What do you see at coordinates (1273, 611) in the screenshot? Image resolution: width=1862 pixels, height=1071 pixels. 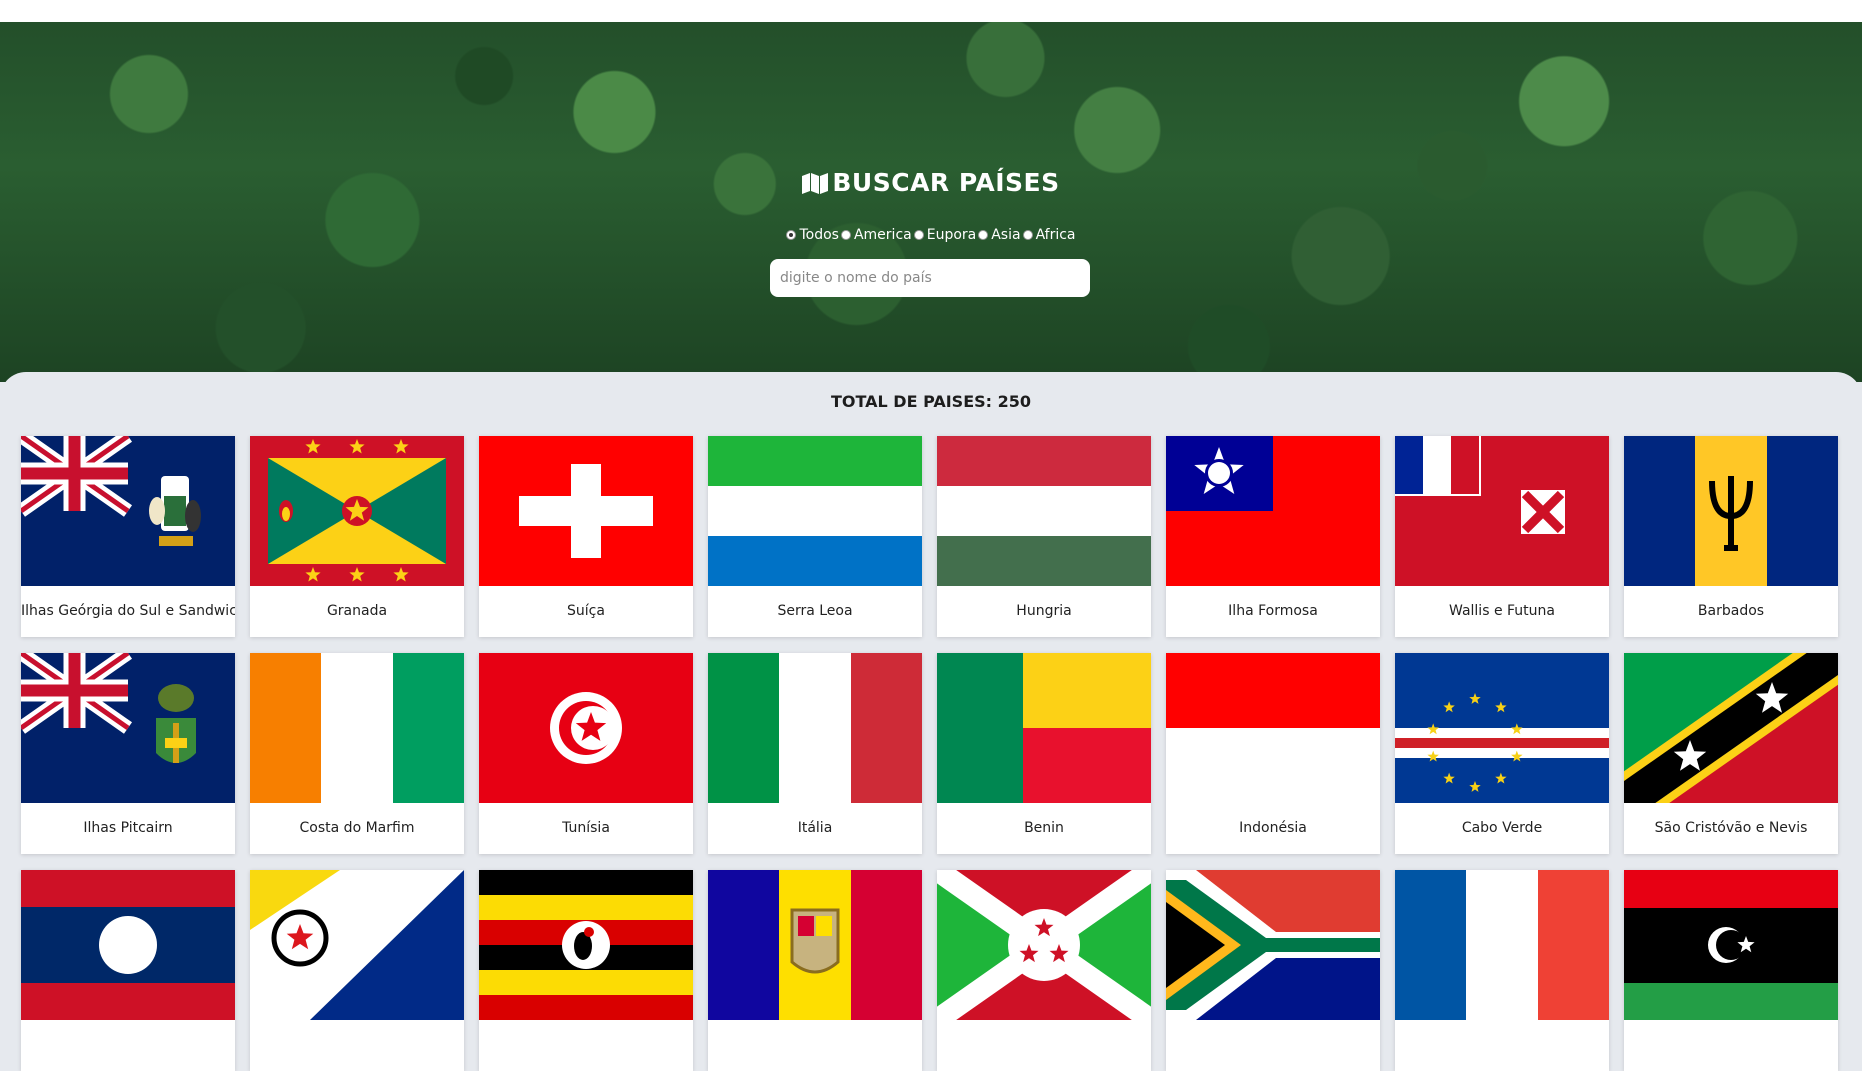 I see `country-name: Ilha Formosa` at bounding box center [1273, 611].